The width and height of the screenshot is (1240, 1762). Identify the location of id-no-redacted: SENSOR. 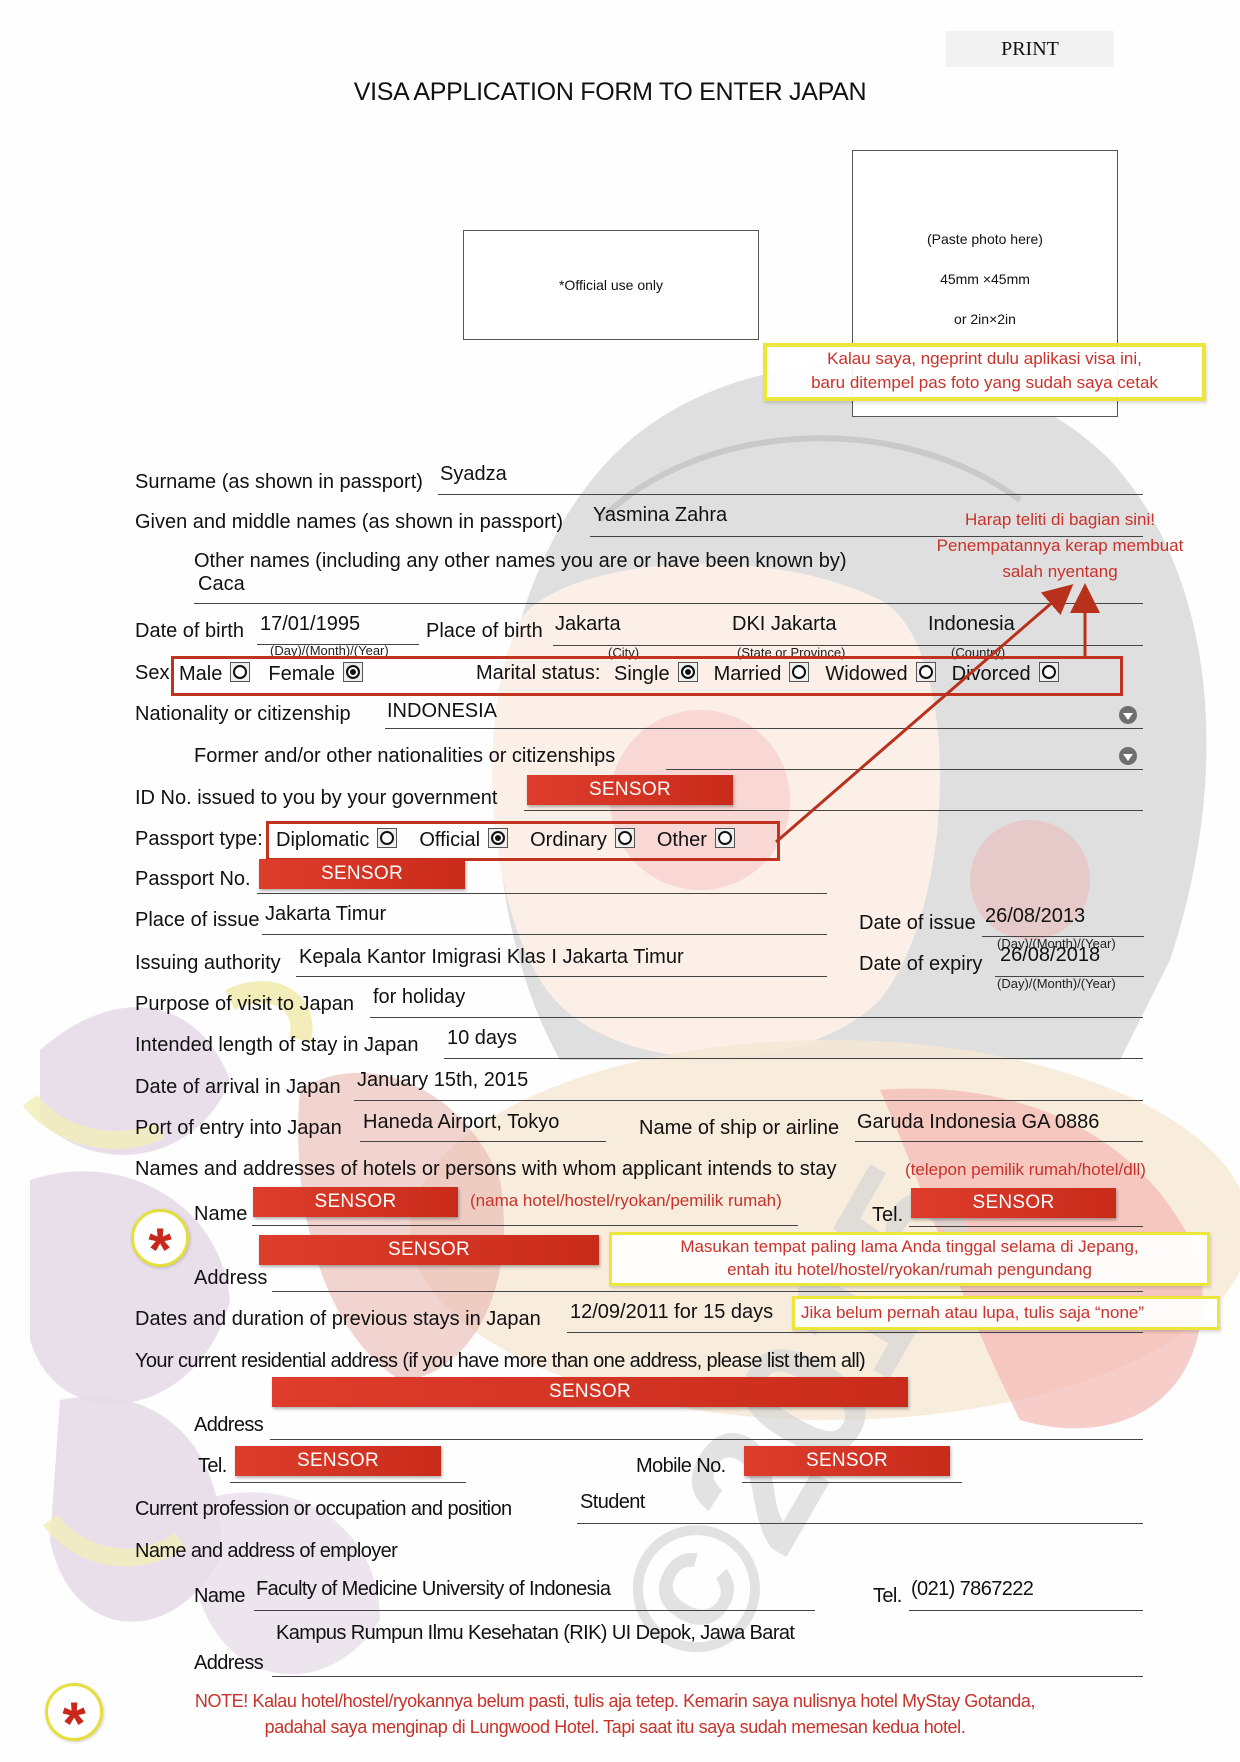
(630, 790).